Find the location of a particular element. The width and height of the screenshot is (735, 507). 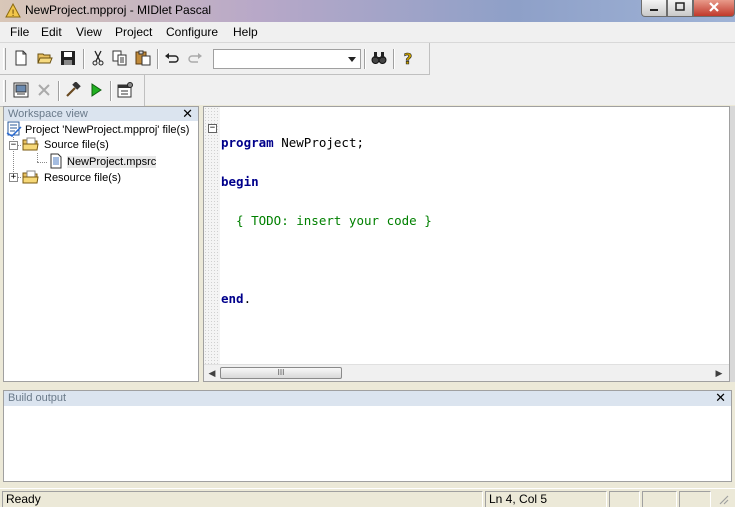

workspace-header: Workspace view ✕ is located at coordinates (101, 114).